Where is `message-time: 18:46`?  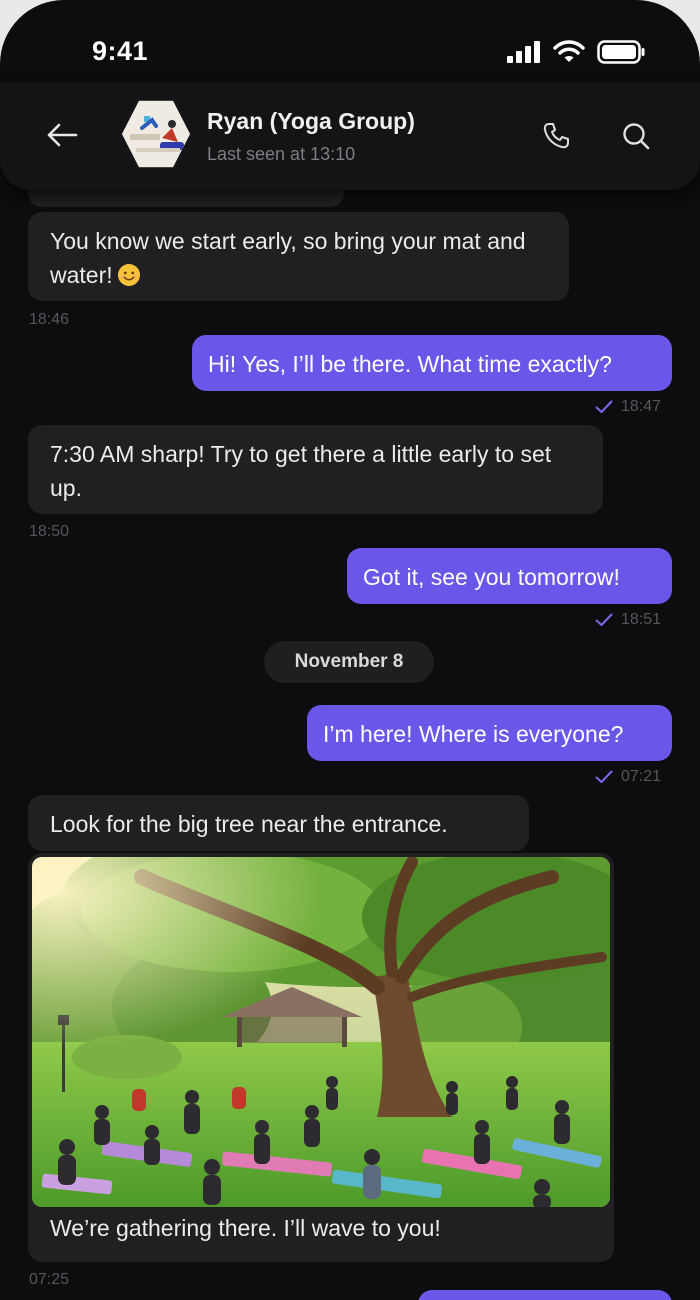 message-time: 18:46 is located at coordinates (49, 319).